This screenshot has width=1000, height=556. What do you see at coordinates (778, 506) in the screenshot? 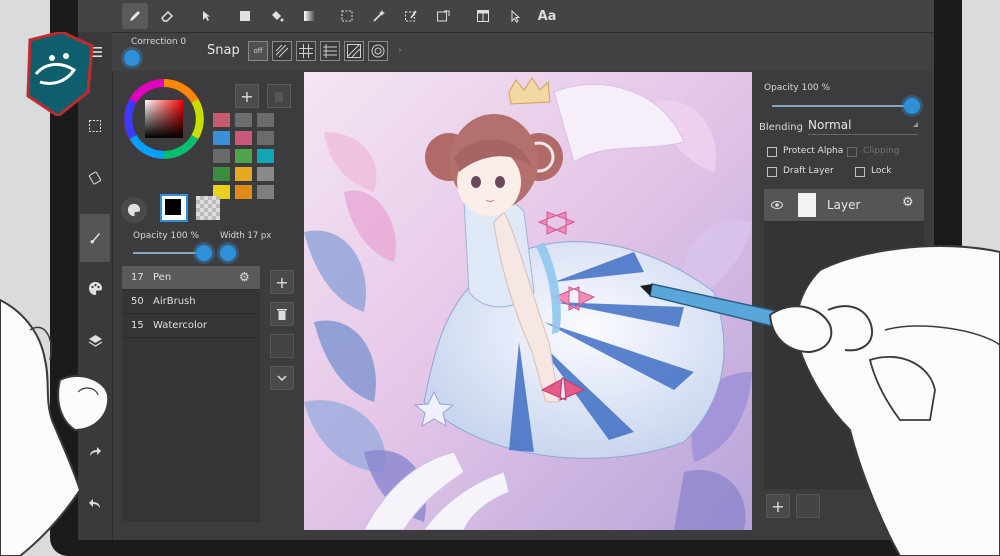
I see `add-layer-button: +` at bounding box center [778, 506].